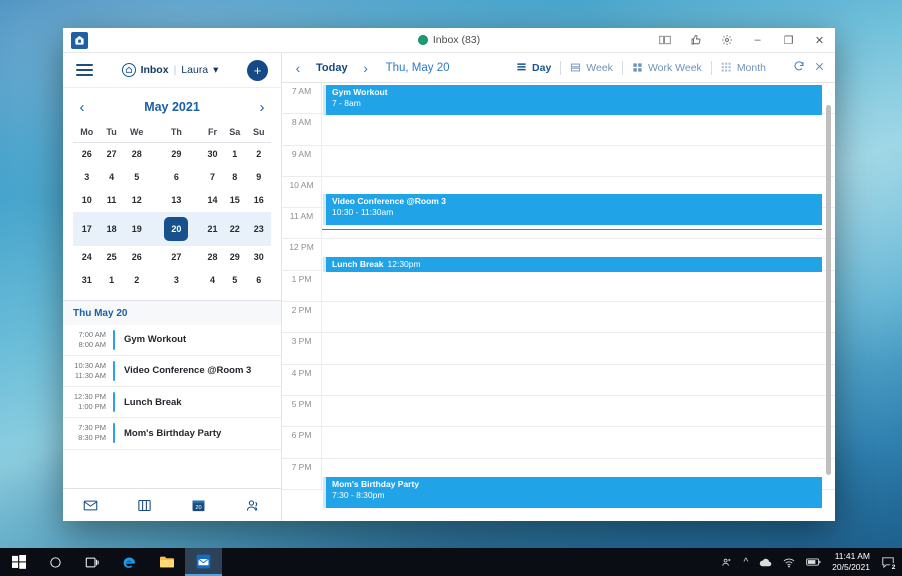  Describe the element at coordinates (572, 264) in the screenshot. I see `calendar-event: Lunch Break 12:30pm` at that location.